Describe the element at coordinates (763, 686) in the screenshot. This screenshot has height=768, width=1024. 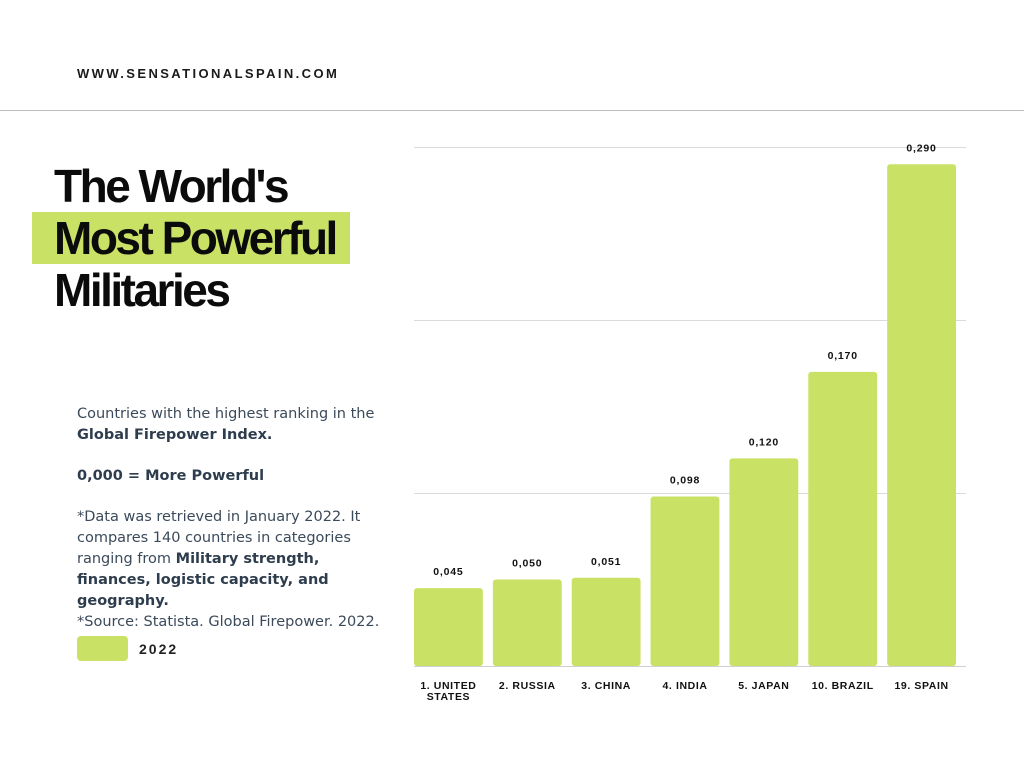
I see `category-label-4: 5. JAPAN` at that location.